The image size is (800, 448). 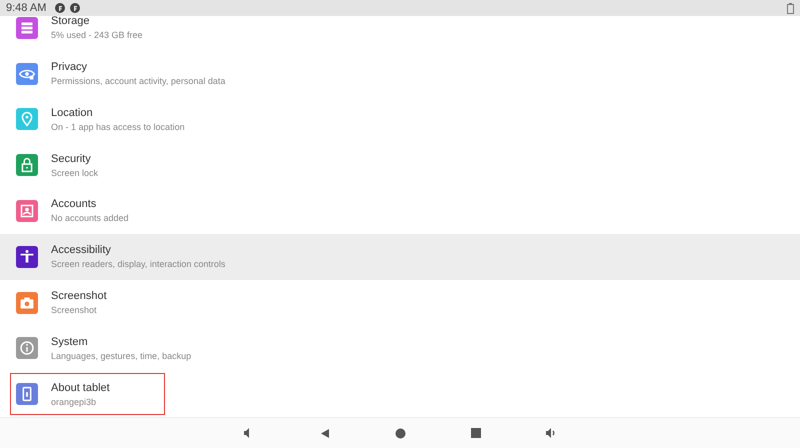 What do you see at coordinates (79, 296) in the screenshot?
I see `setting-title: Screenshot` at bounding box center [79, 296].